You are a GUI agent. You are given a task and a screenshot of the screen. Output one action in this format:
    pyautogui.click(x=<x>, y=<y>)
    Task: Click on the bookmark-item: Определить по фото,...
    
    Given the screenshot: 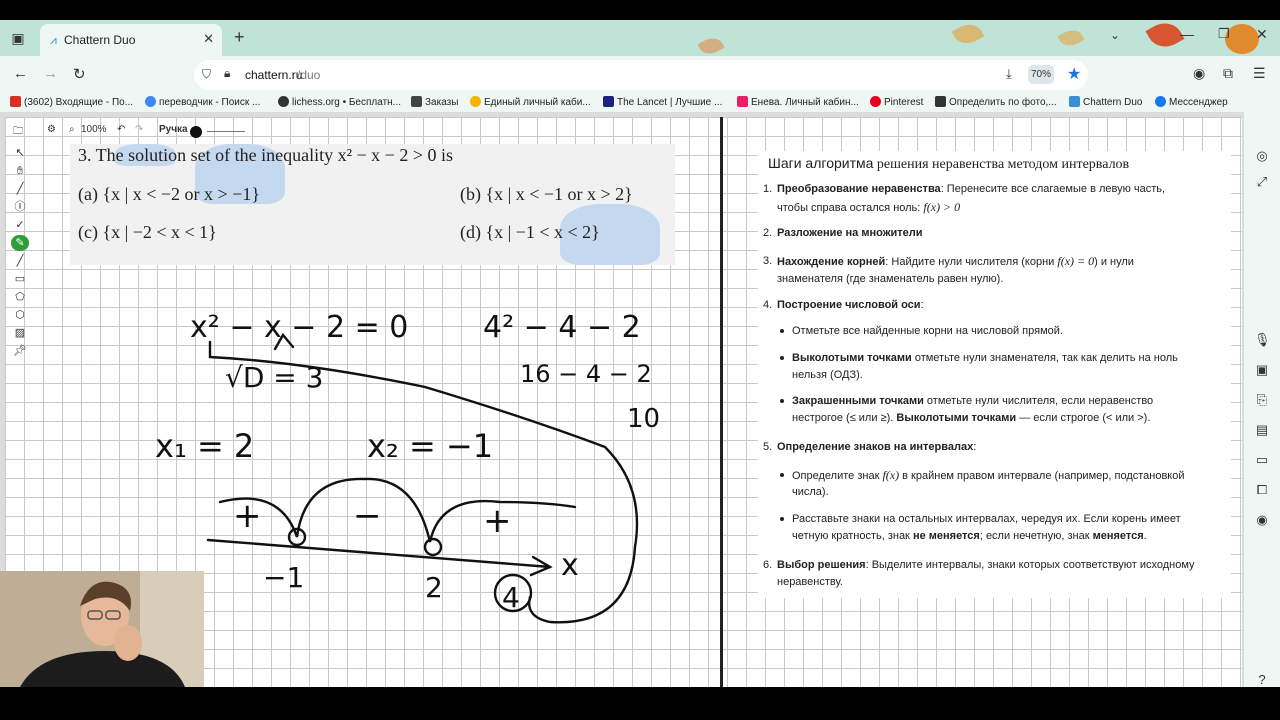 What is the action you would take?
    pyautogui.click(x=996, y=102)
    